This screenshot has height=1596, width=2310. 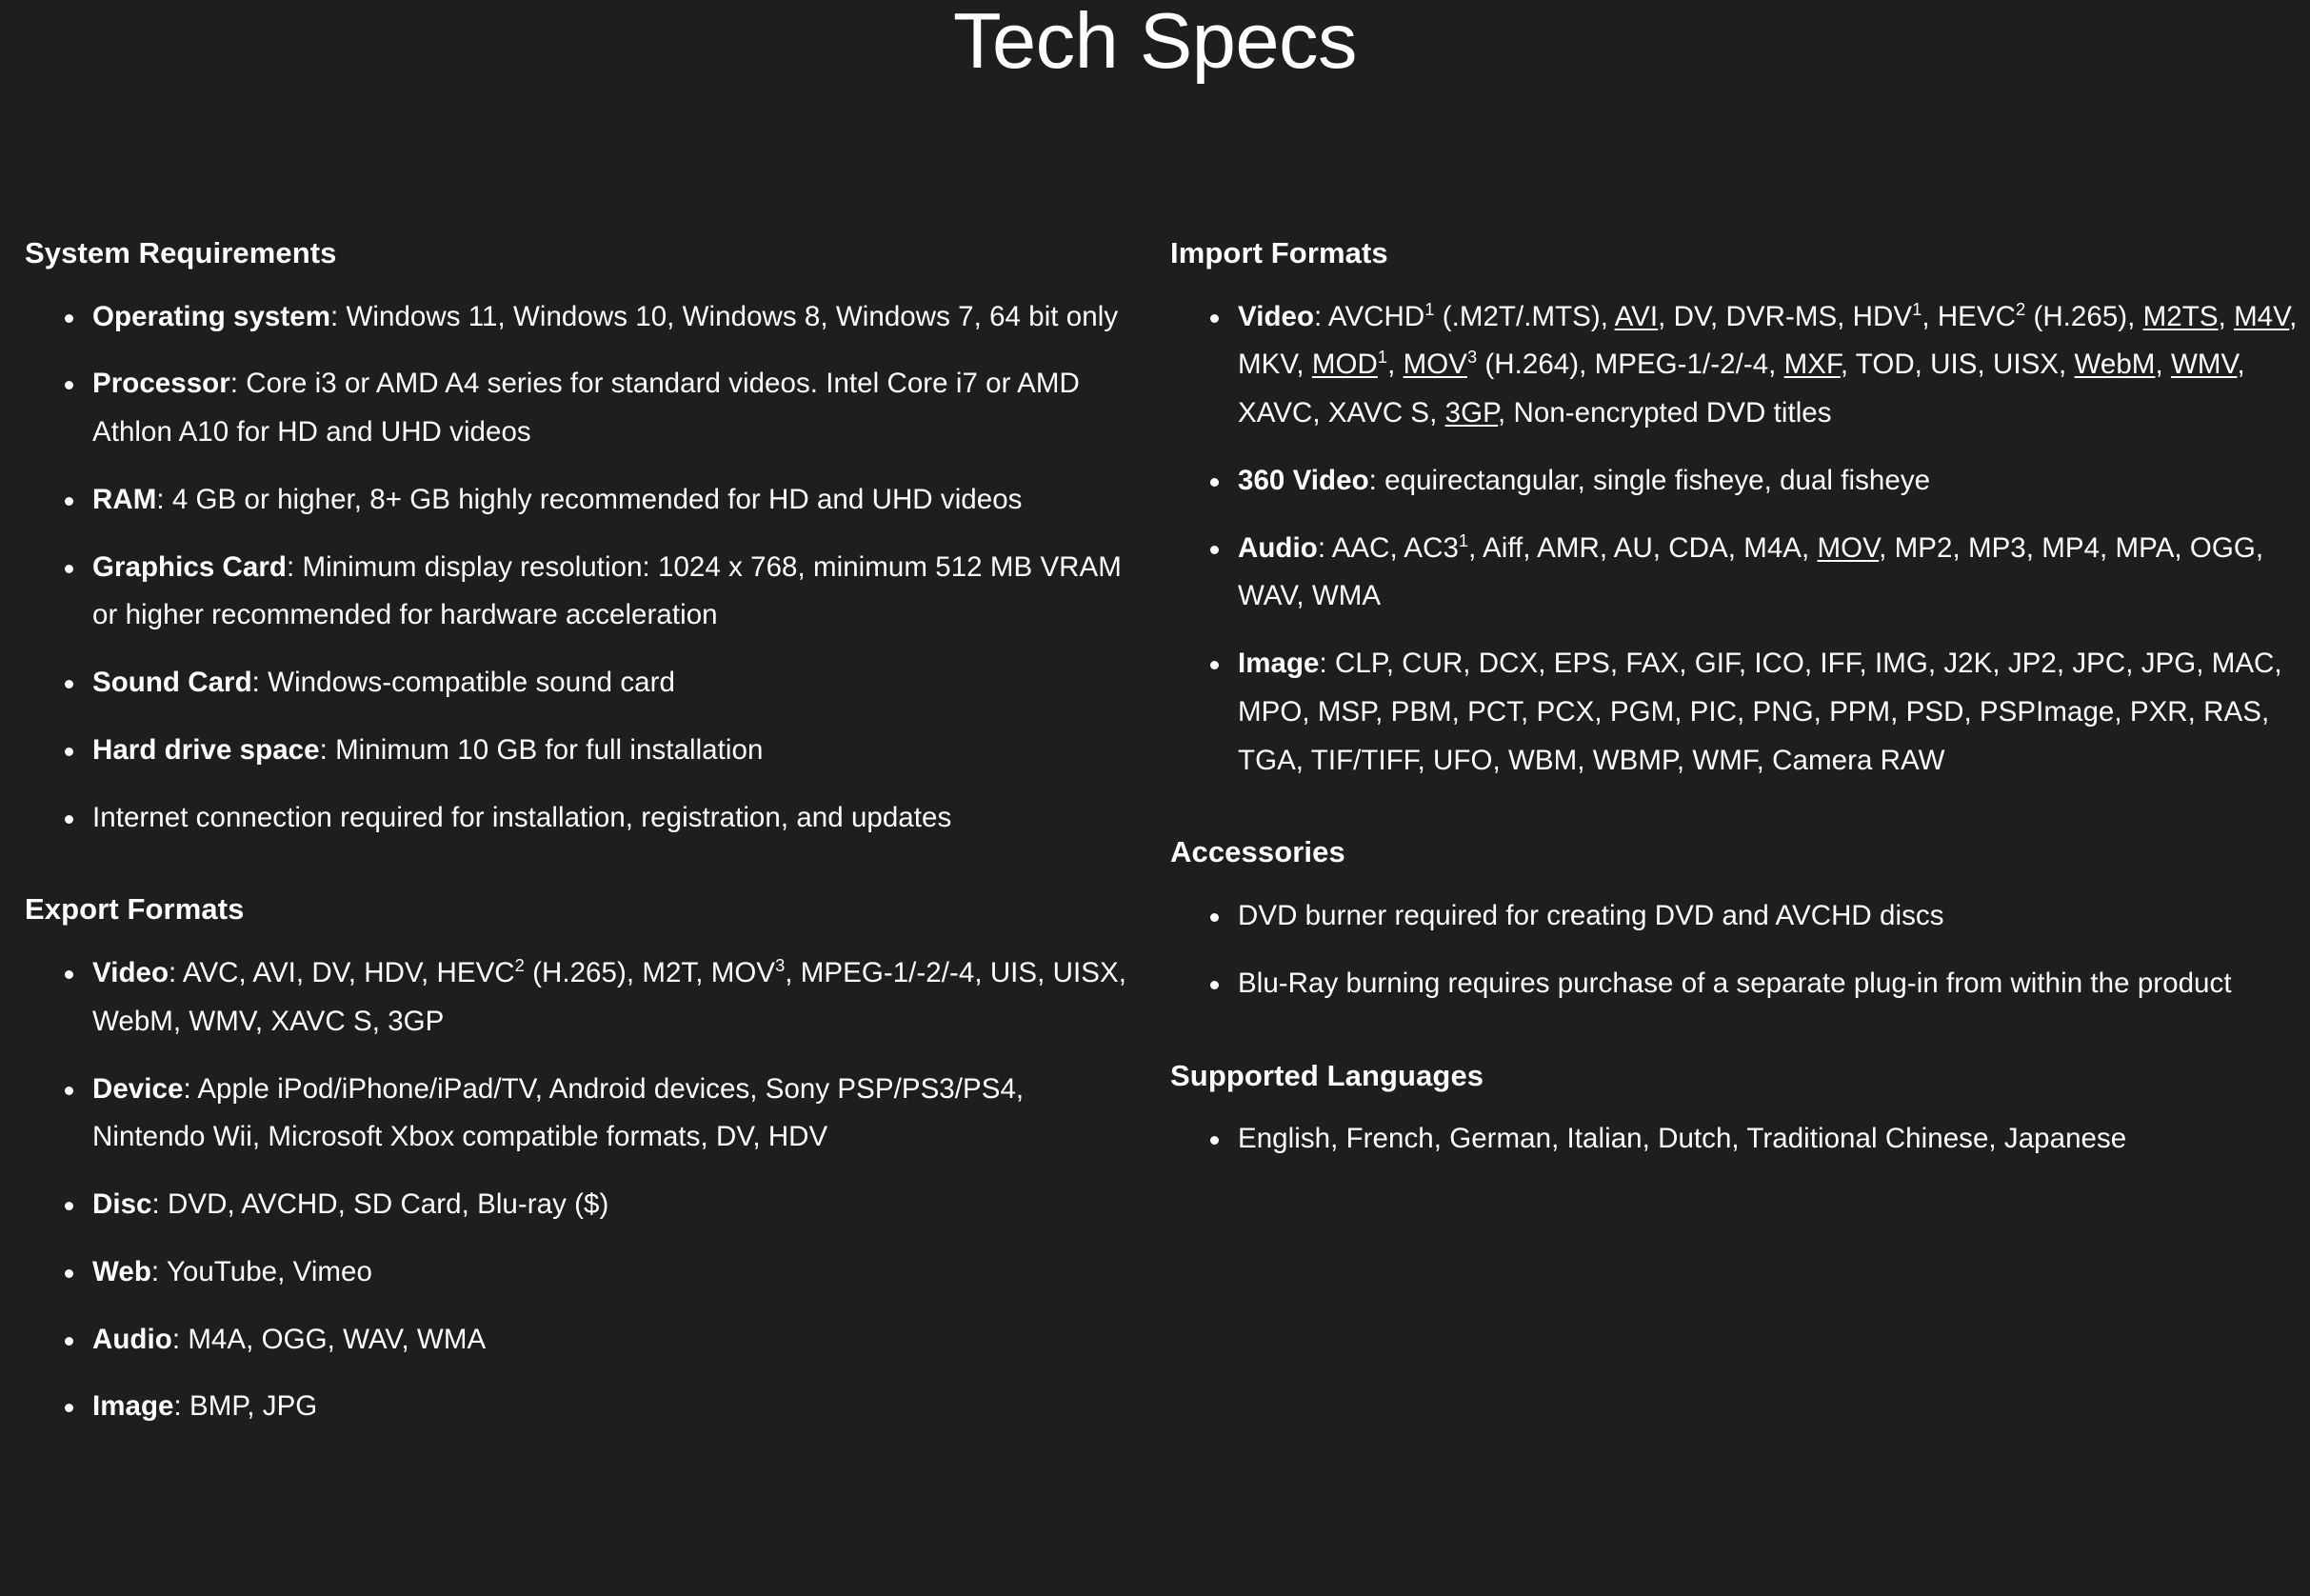 I want to click on list-item-text: Windows-compatible sound card, so click(x=471, y=683).